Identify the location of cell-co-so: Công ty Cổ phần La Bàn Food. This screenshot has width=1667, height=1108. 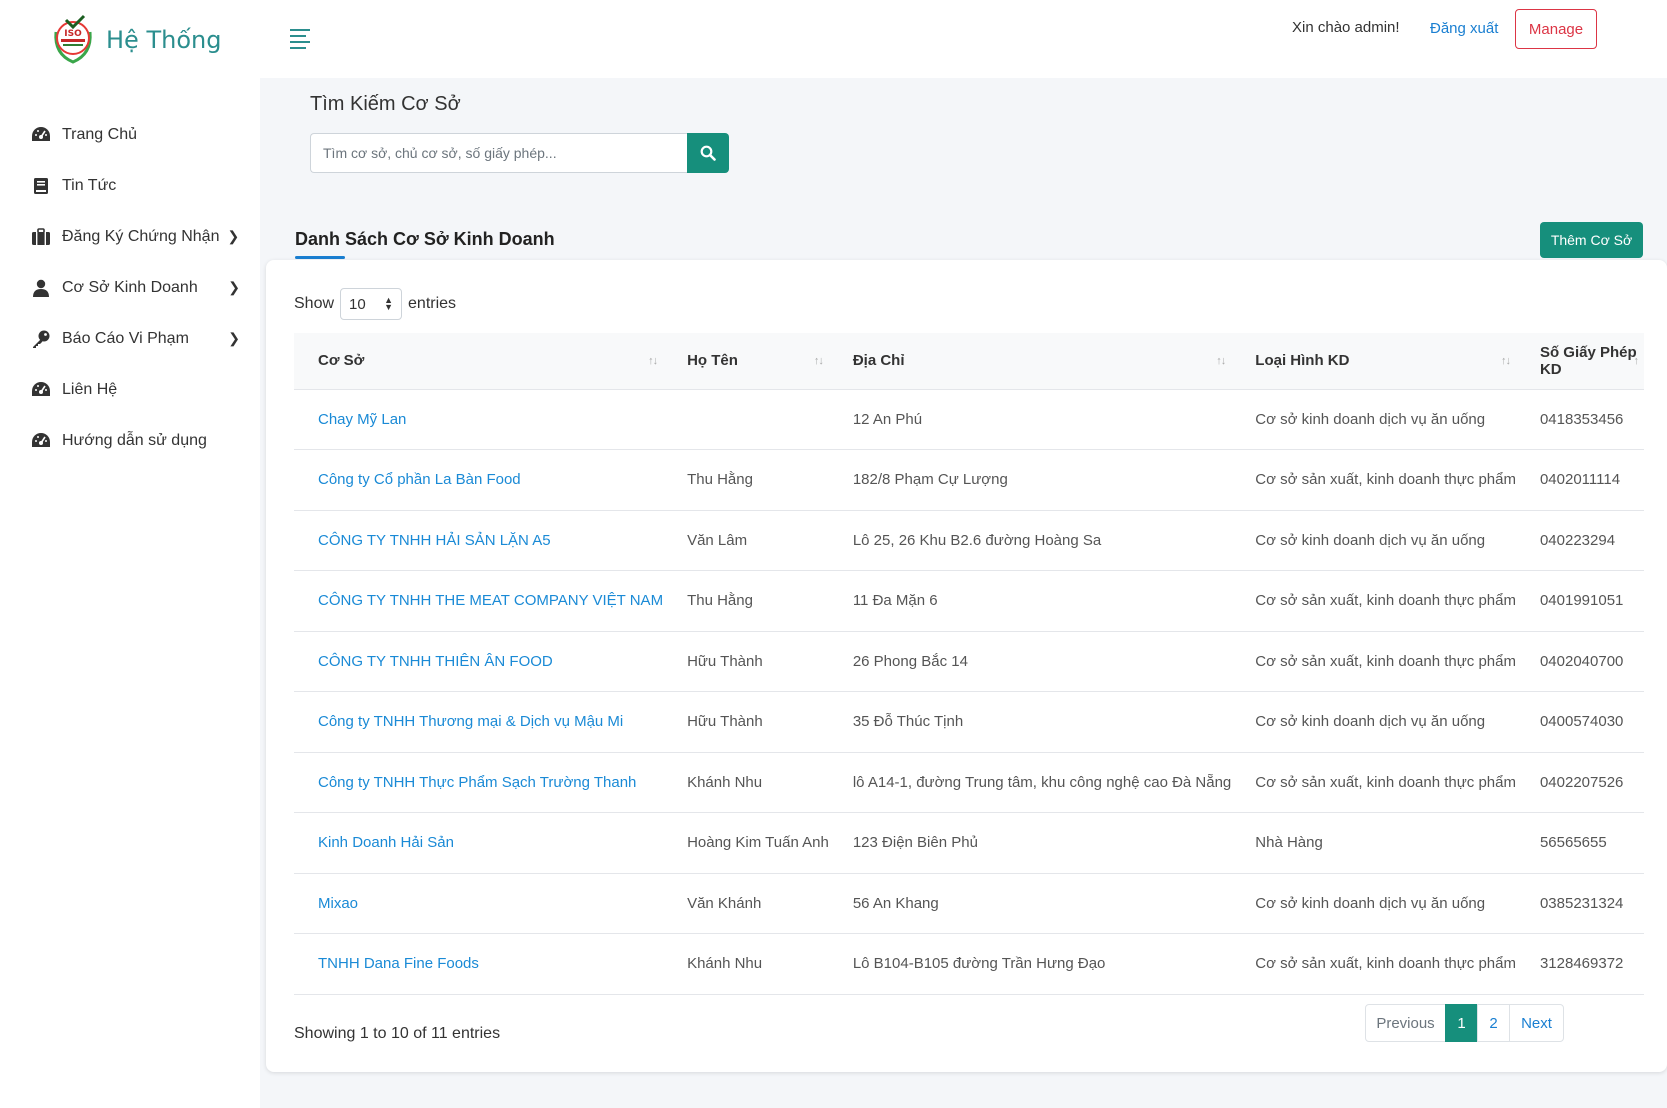
(479, 480).